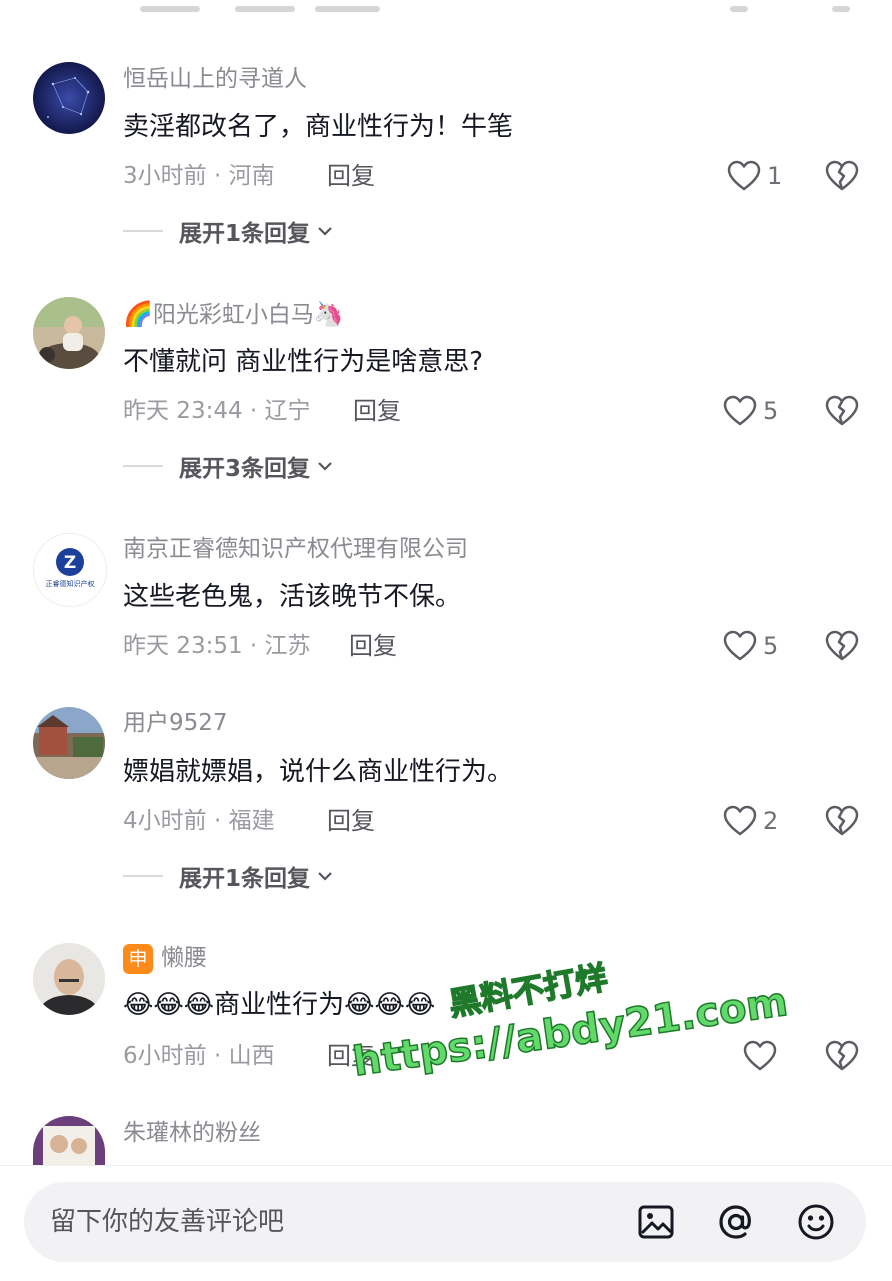 Image resolution: width=892 pixels, height=1281 pixels. I want to click on comment-meta: 6小时前 · 山西, so click(199, 1056).